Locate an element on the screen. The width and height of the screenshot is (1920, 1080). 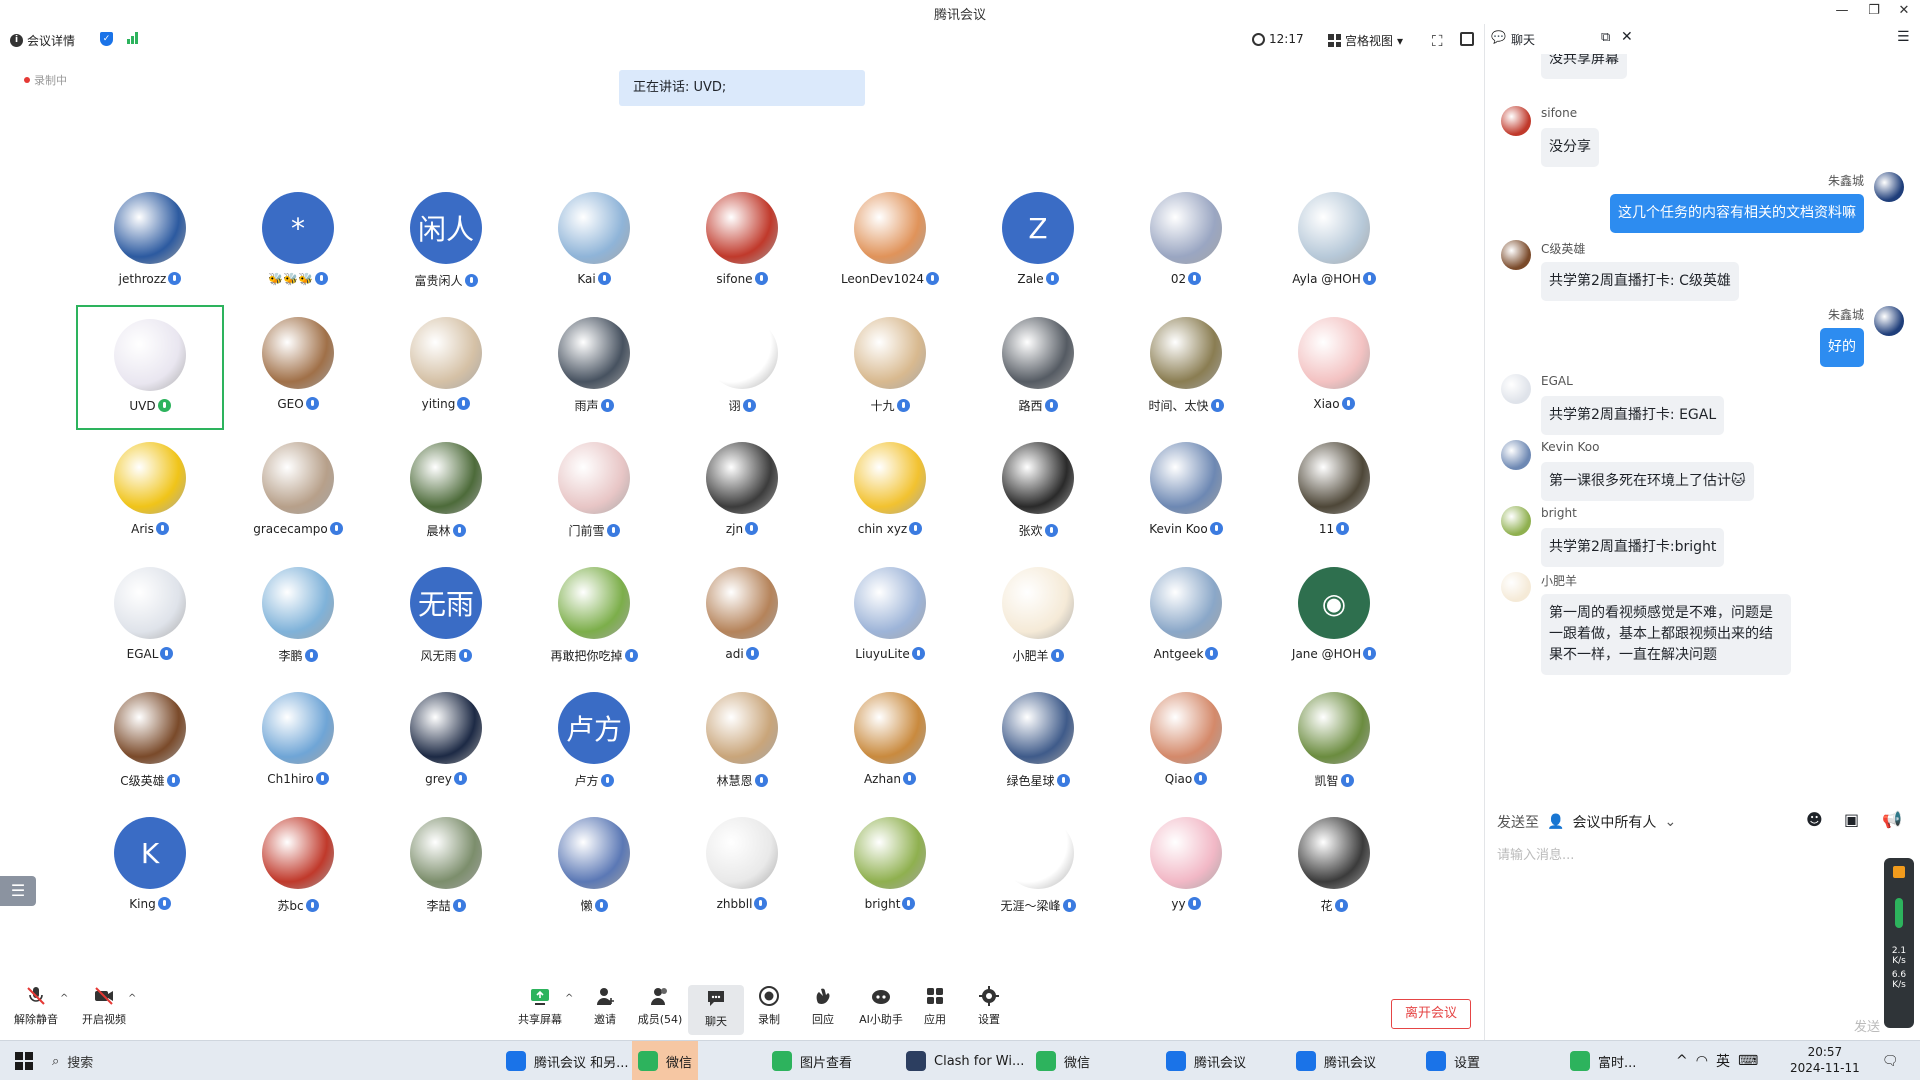
restore-button: ❐ is located at coordinates (1874, 12).